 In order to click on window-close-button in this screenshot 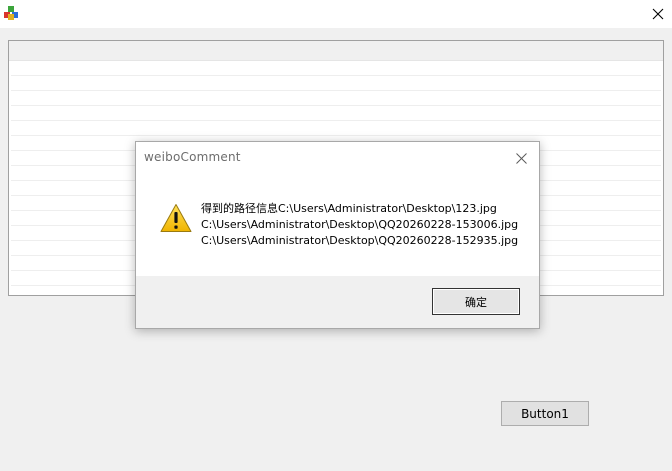, I will do `click(658, 14)`.